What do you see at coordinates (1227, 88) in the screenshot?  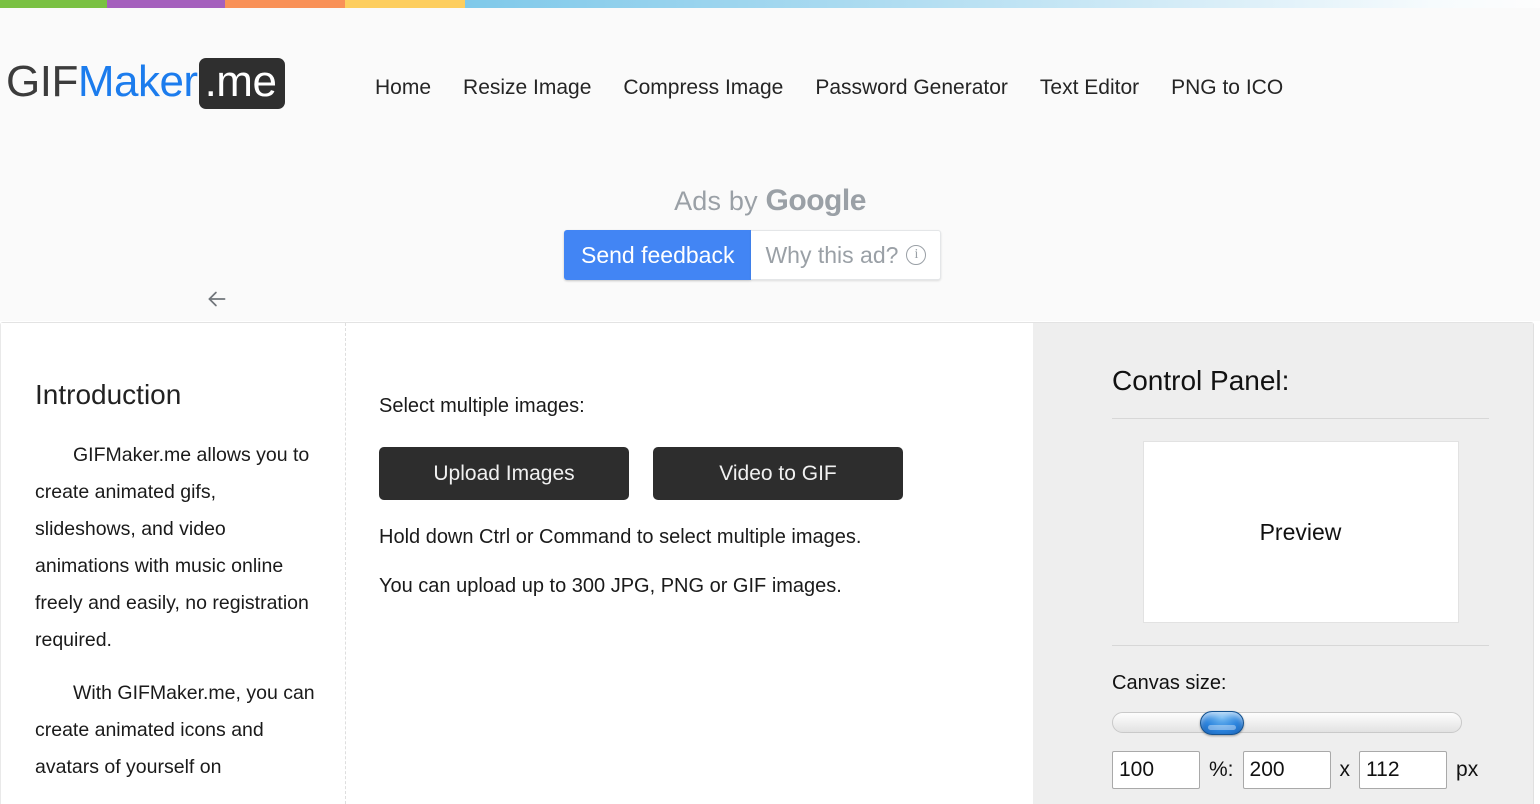 I see `nav-item-png-to-ico: PNG to ICO` at bounding box center [1227, 88].